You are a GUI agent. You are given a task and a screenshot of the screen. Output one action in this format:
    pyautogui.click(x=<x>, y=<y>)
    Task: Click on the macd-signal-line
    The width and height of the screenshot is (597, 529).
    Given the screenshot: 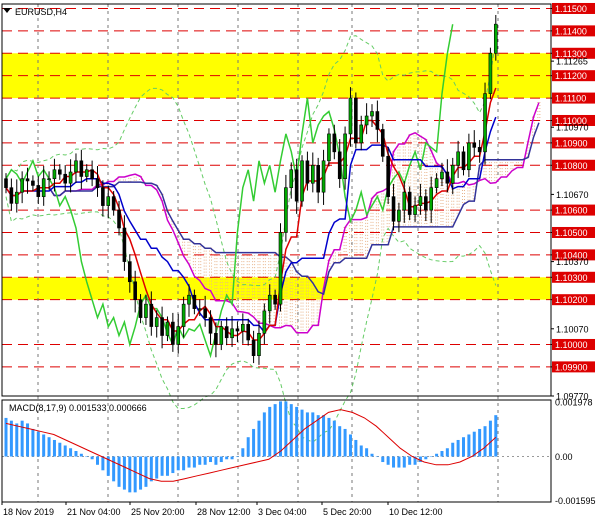 What is the action you would take?
    pyautogui.click(x=251, y=445)
    